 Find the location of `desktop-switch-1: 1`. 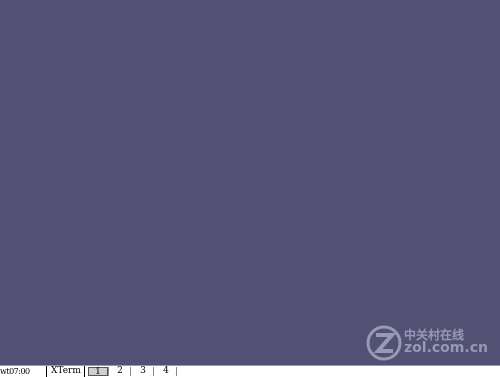

desktop-switch-1: 1 is located at coordinates (98, 372).